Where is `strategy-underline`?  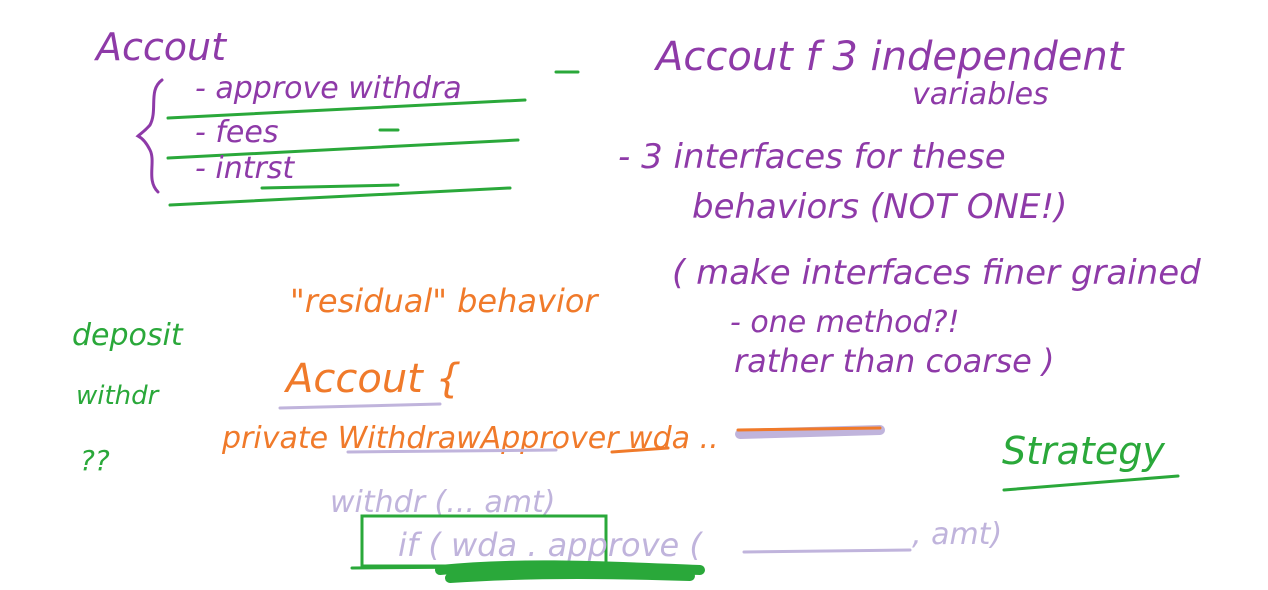 strategy-underline is located at coordinates (1091, 483).